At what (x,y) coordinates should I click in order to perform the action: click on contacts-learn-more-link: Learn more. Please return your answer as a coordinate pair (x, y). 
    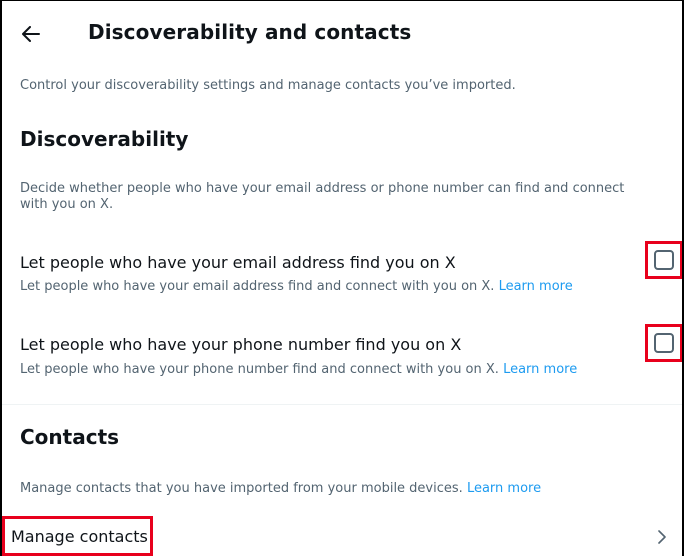
    Looking at the image, I should click on (504, 488).